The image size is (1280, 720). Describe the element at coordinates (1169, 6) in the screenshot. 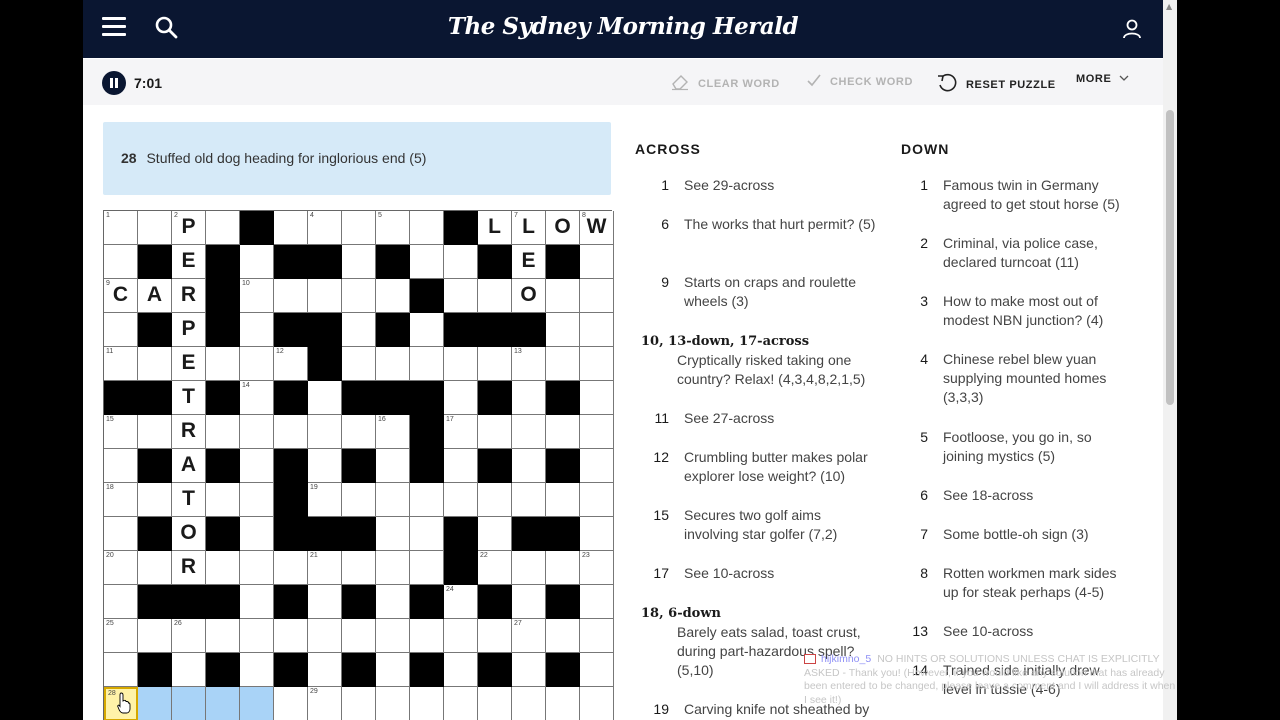

I see `scroll-up-arrow-icon: ▲` at that location.